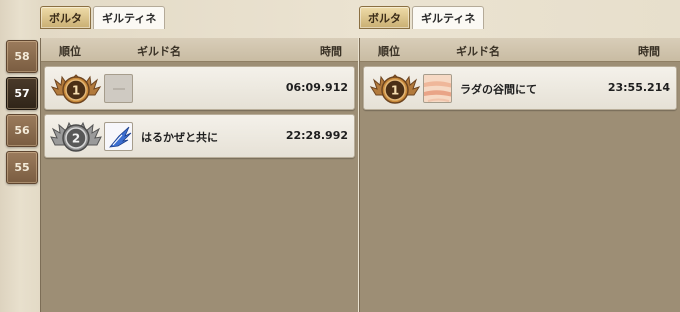 This screenshot has width=680, height=312. I want to click on clear-time: 06:09.912, so click(316, 87).